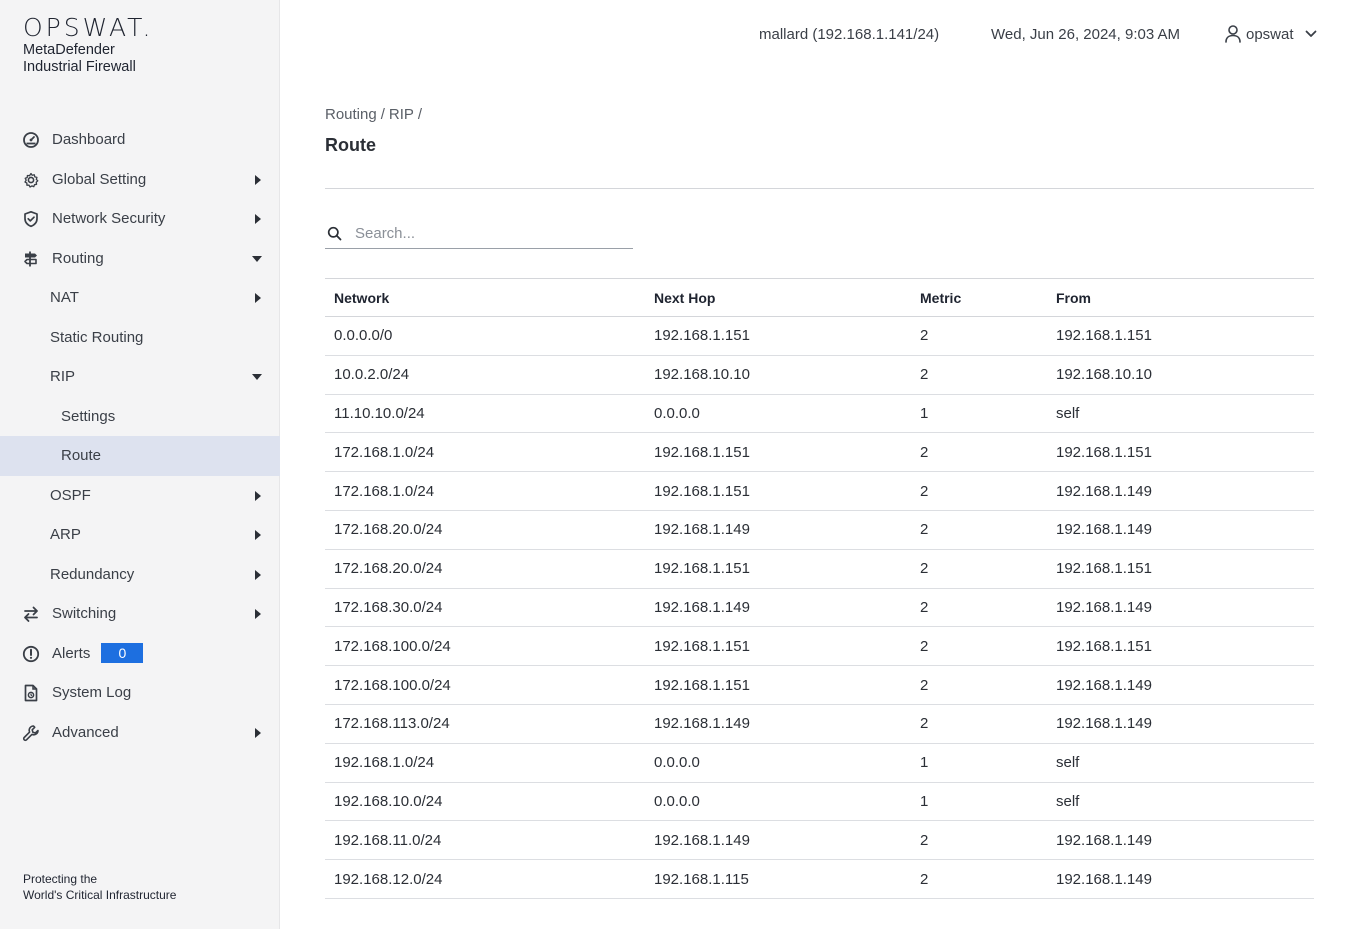 This screenshot has width=1346, height=929. What do you see at coordinates (257, 377) in the screenshot?
I see `caret-down-icon` at bounding box center [257, 377].